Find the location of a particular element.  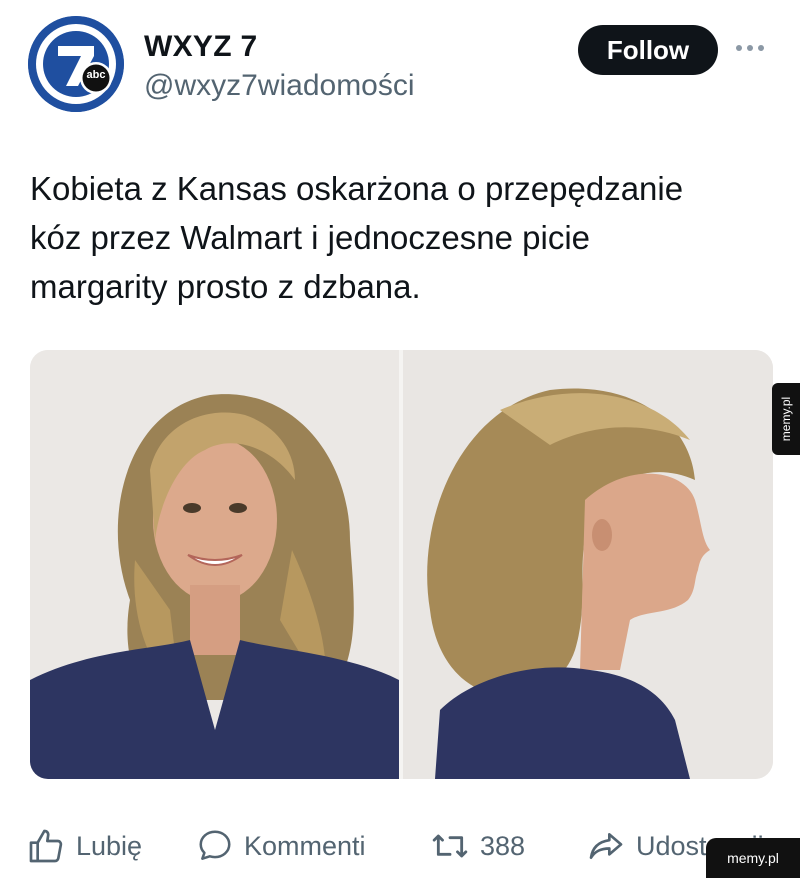

comment-button: Kommenti is located at coordinates (281, 846).